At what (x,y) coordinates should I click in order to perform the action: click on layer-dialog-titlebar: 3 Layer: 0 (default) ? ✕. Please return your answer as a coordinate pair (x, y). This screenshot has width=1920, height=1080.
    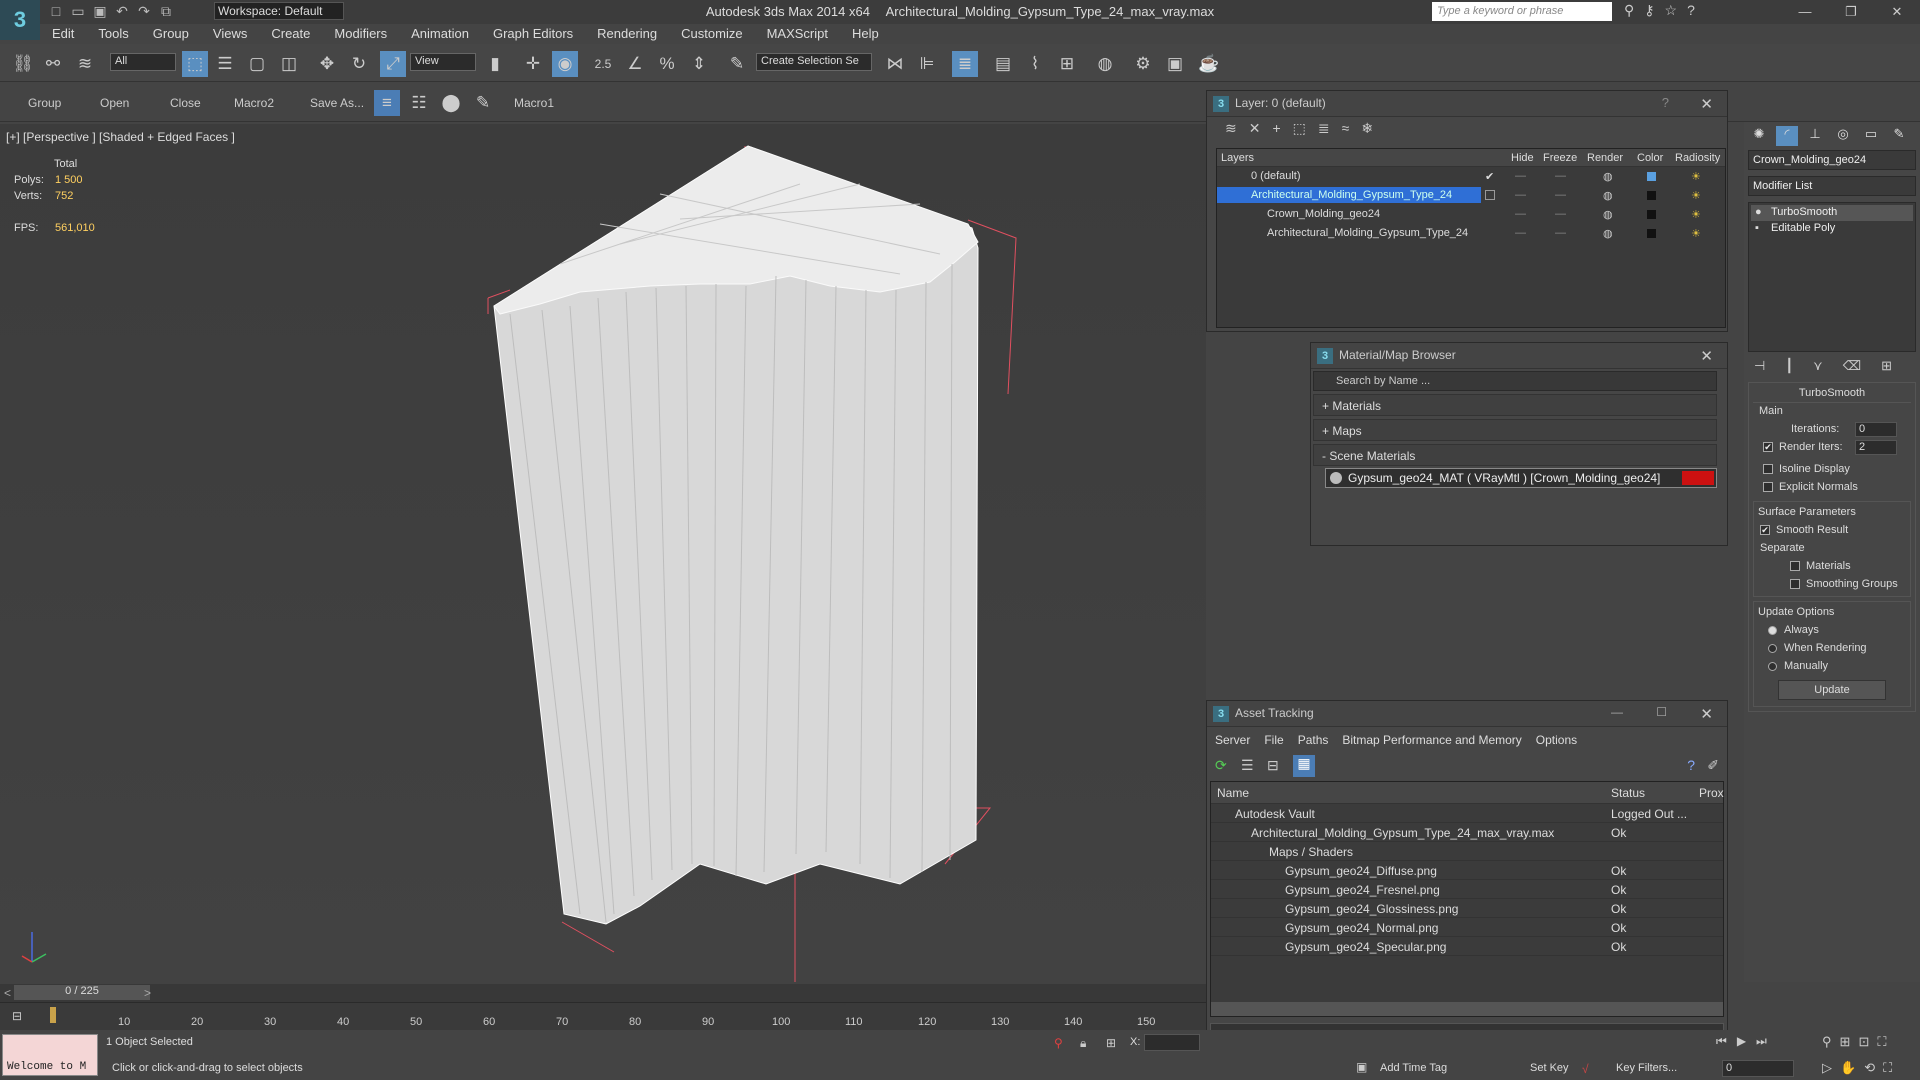
    Looking at the image, I should click on (1467, 104).